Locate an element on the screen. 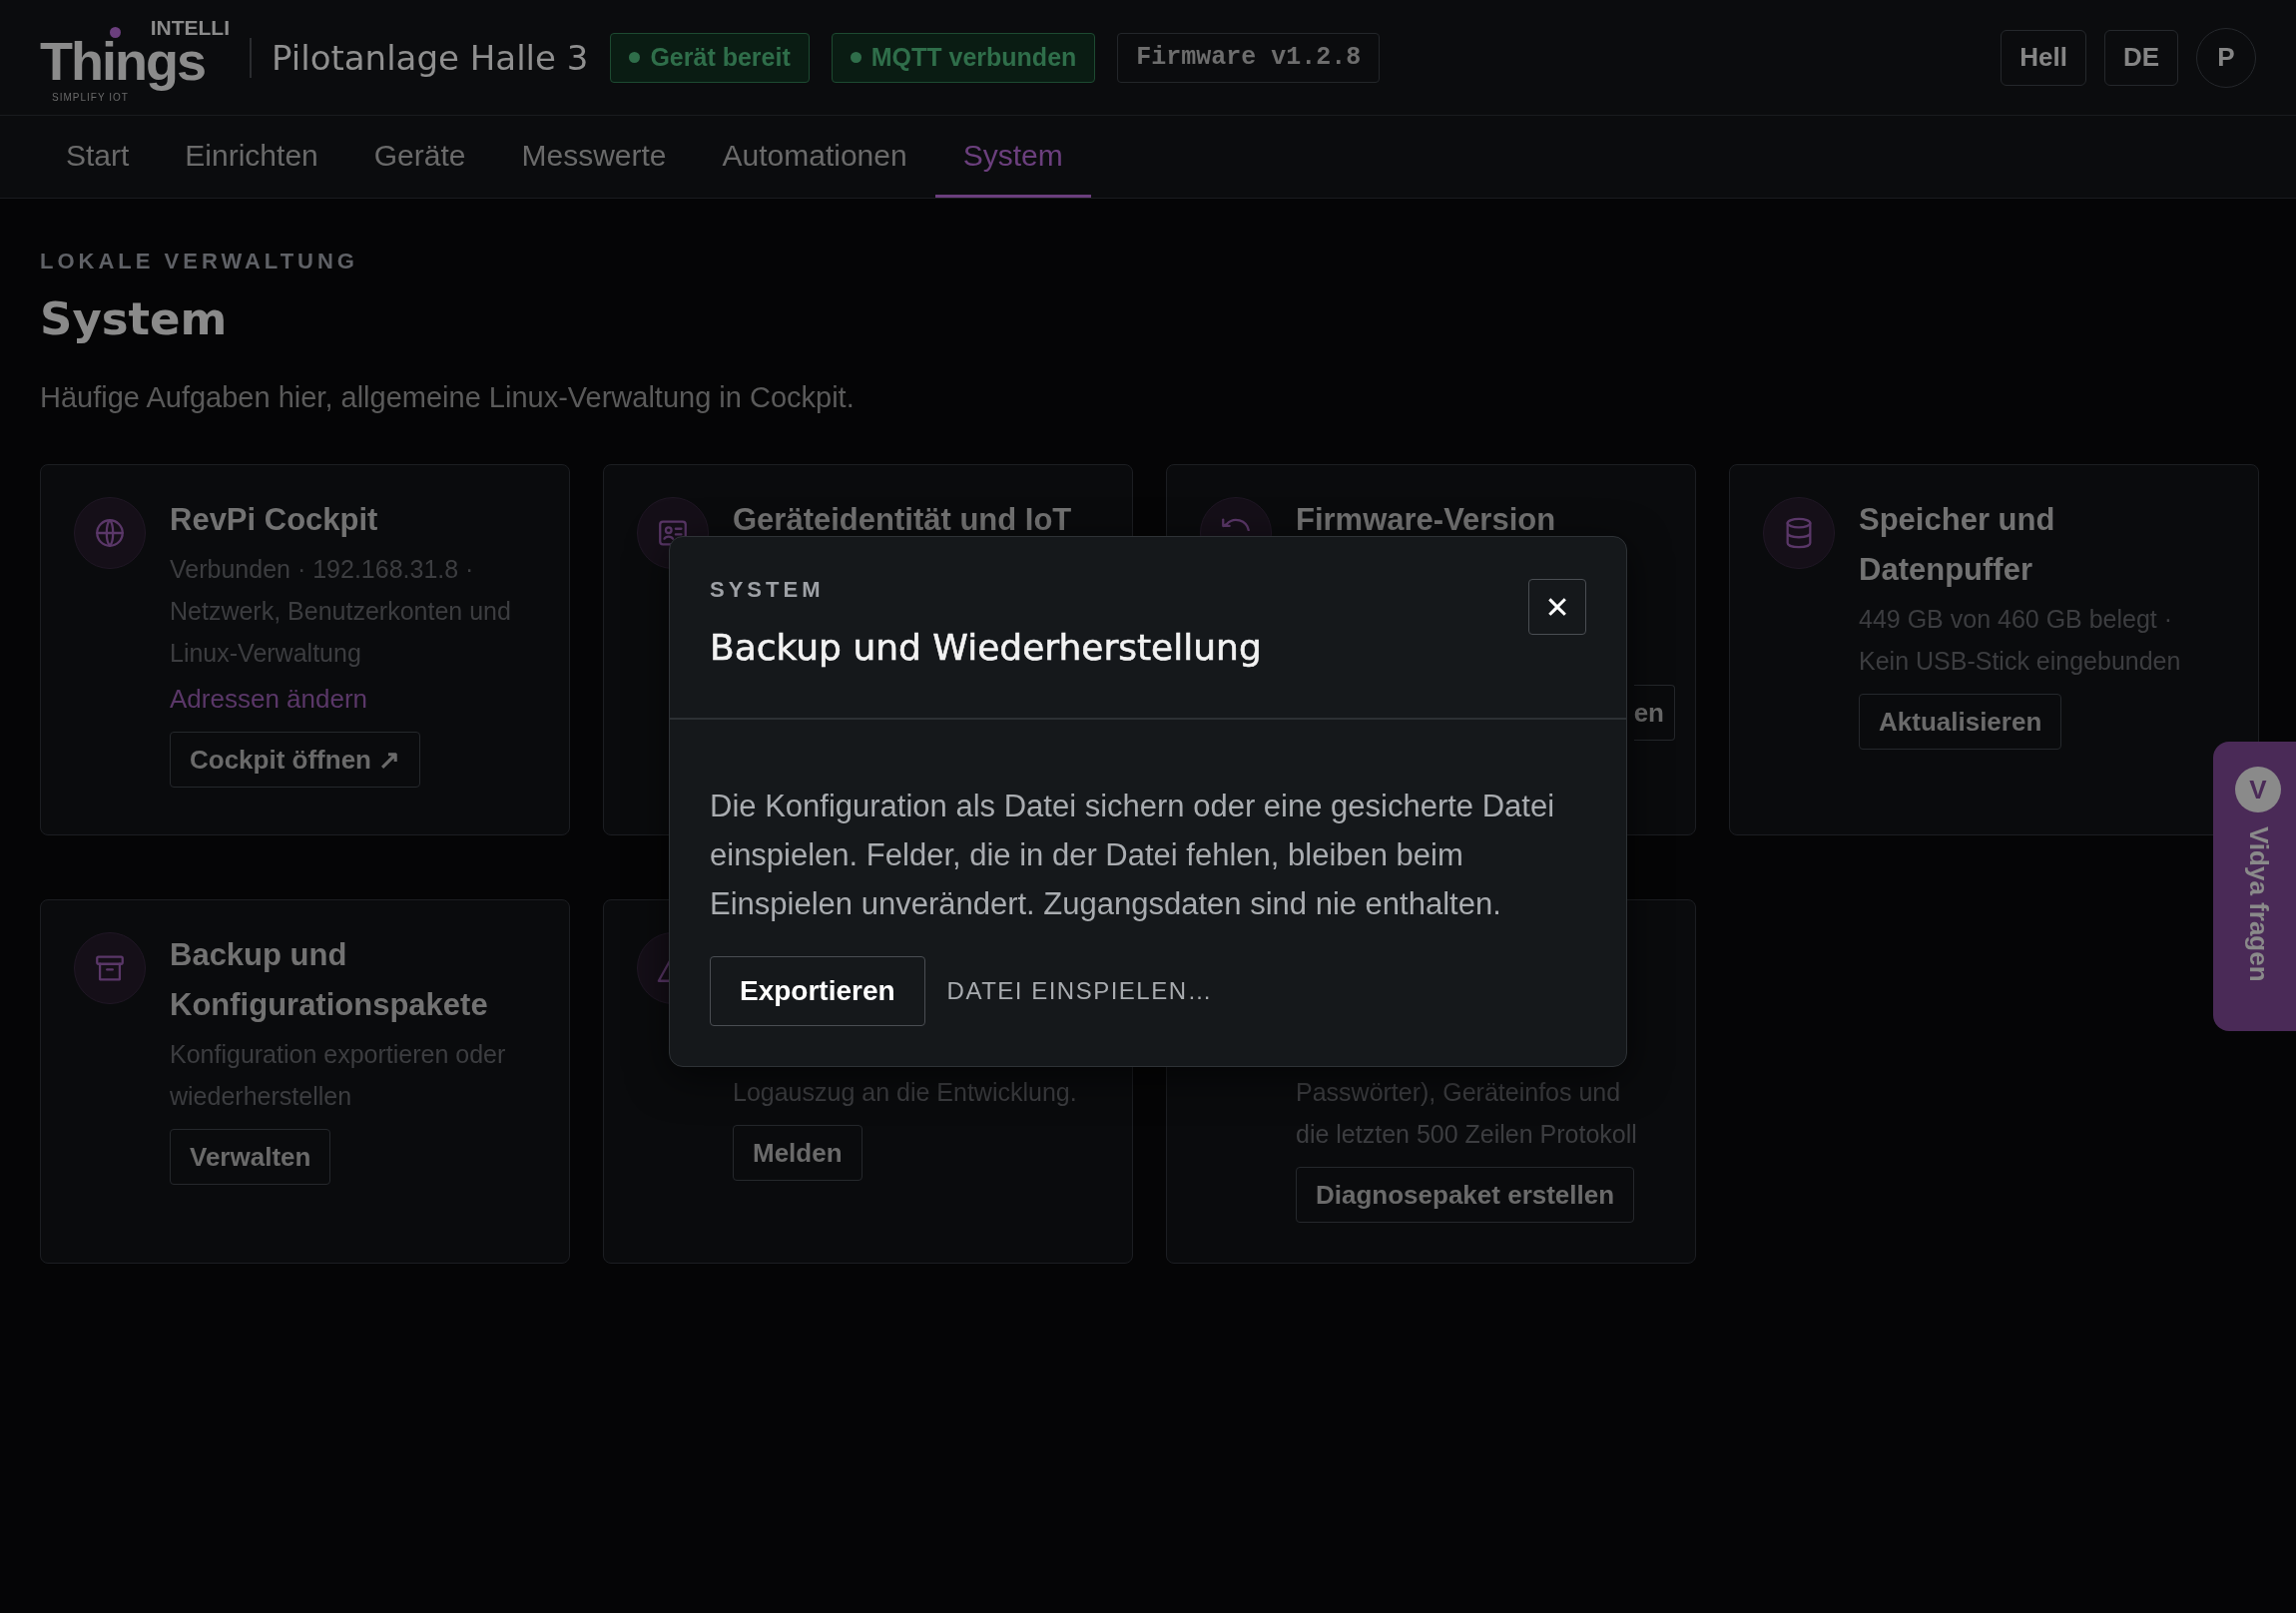  dialog-title: Backup und Wiederherstellung is located at coordinates (987, 647).